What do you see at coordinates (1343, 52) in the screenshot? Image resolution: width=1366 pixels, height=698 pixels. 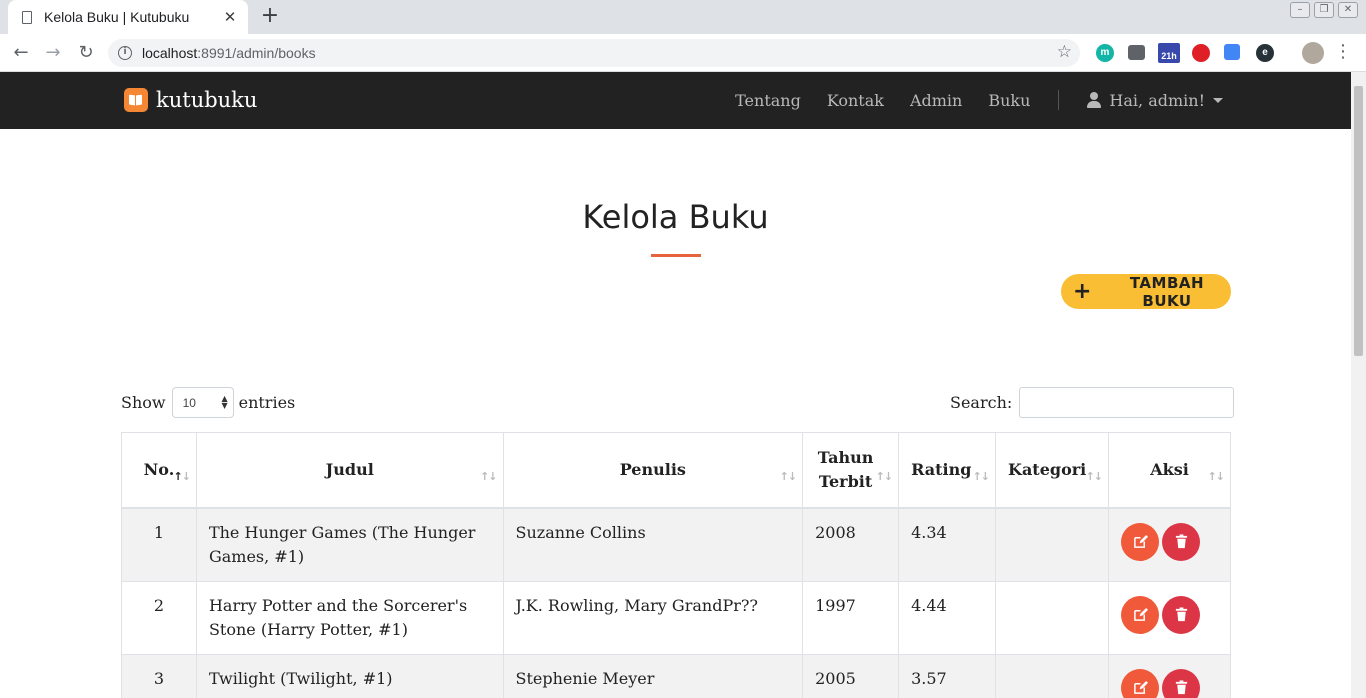 I see `browser-menu-icon: ⋮` at bounding box center [1343, 52].